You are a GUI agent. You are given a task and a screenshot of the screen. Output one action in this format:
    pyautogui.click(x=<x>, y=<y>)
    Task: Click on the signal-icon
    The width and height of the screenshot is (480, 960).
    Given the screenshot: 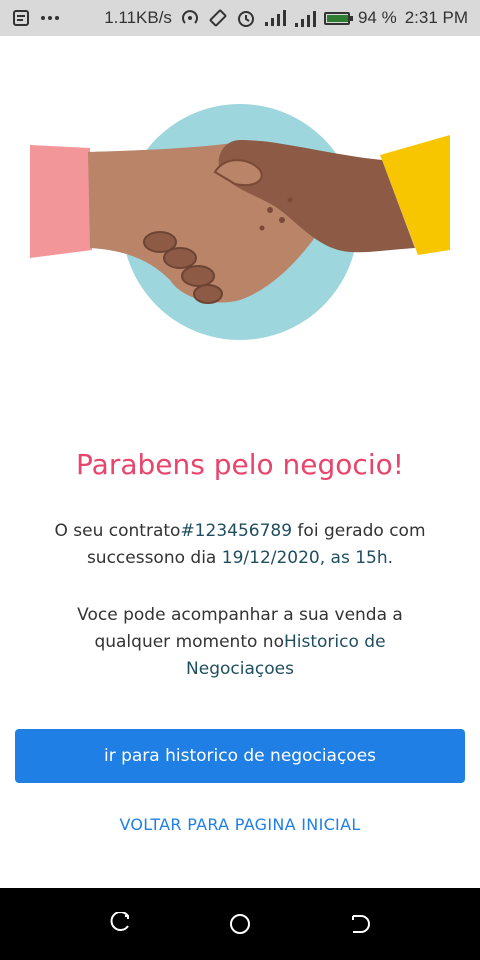 What is the action you would take?
    pyautogui.click(x=275, y=18)
    